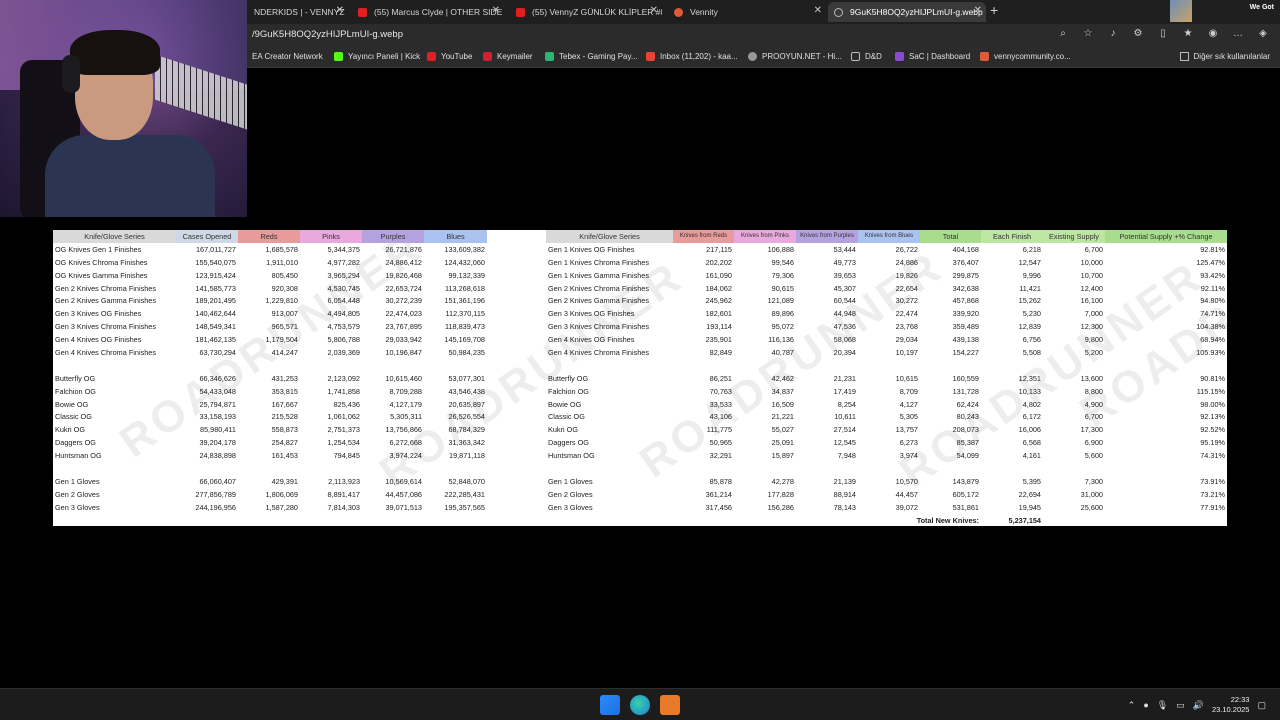 The image size is (1280, 720). What do you see at coordinates (965, 288) in the screenshot?
I see `table-cell: 342,638` at bounding box center [965, 288].